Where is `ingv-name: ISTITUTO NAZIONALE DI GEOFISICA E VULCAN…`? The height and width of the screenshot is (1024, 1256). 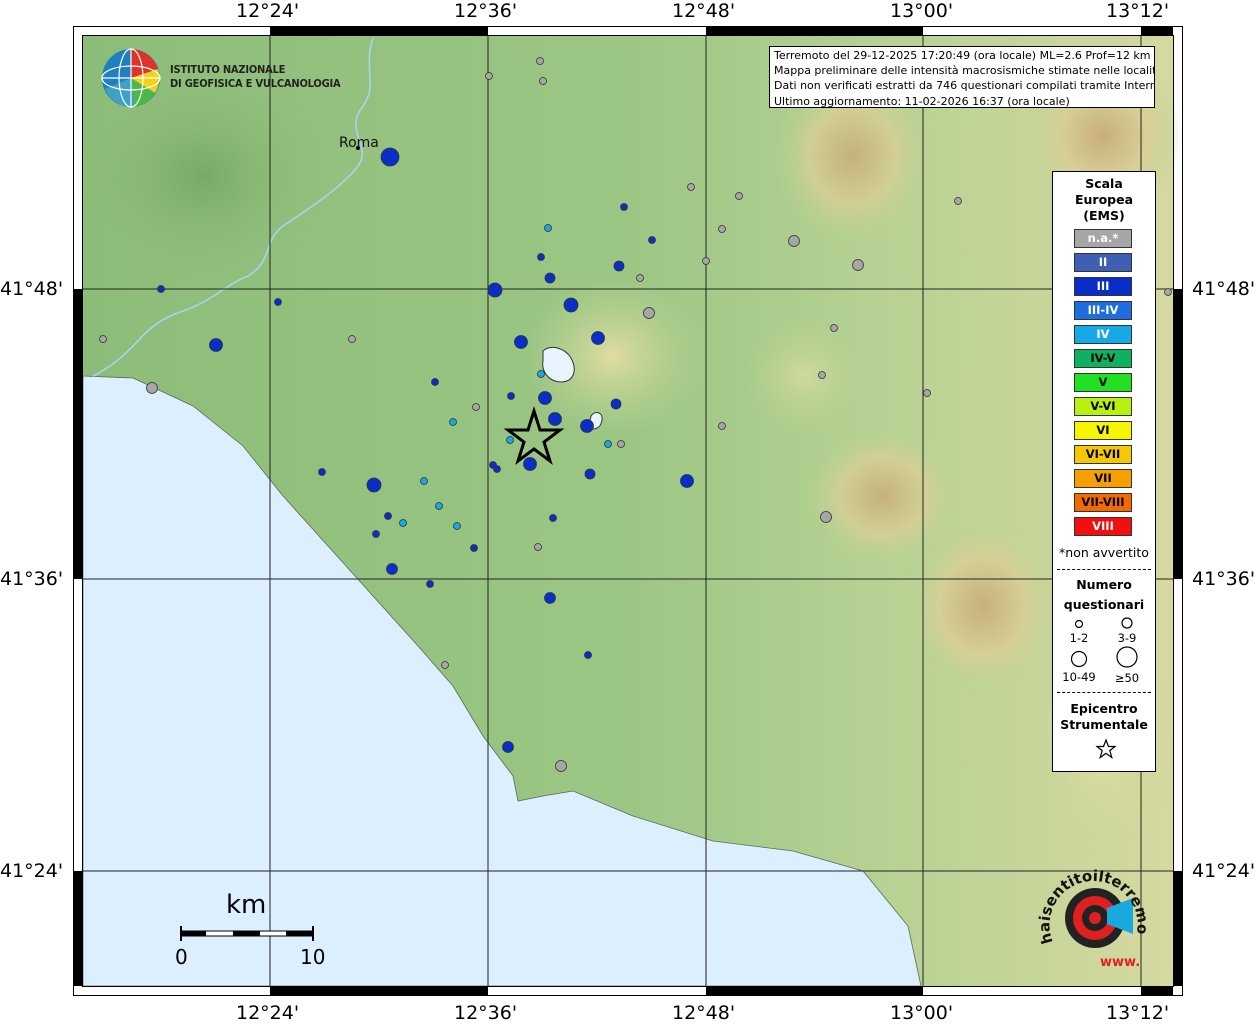 ingv-name: ISTITUTO NAZIONALE DI GEOFISICA E VULCAN… is located at coordinates (255, 77).